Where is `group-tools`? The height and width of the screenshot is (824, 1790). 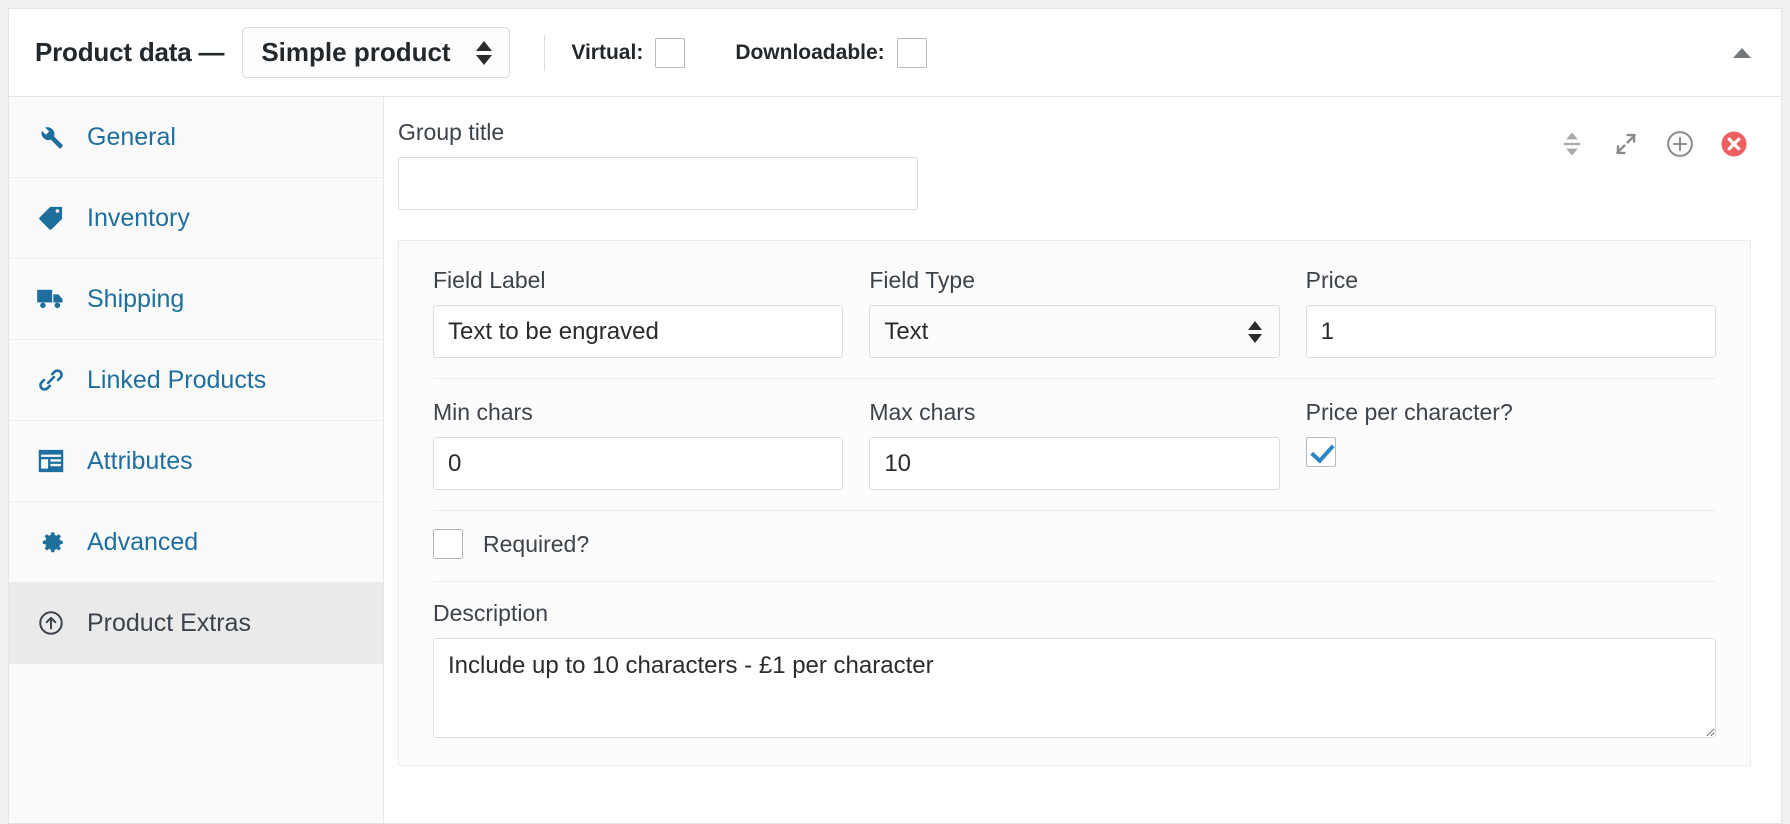
group-tools is located at coordinates (1639, 144).